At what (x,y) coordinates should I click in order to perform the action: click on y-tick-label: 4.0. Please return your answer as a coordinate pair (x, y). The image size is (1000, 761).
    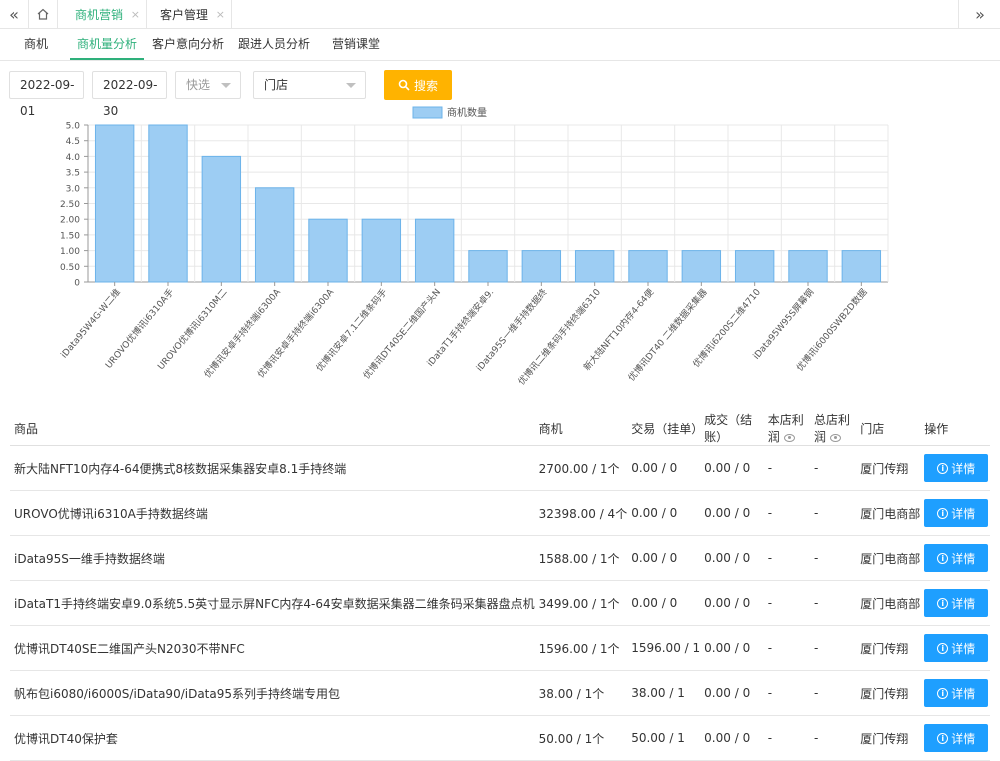
    Looking at the image, I should click on (73, 158).